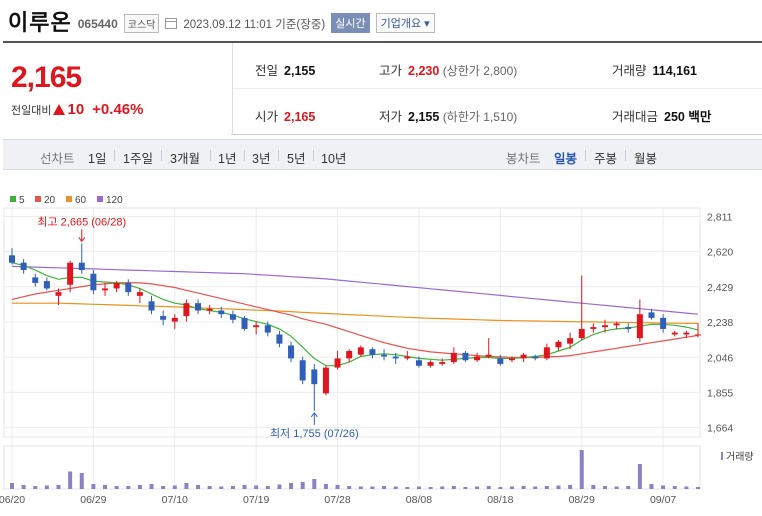 This screenshot has width=762, height=516. I want to click on y-tick-label: 2,238, so click(720, 323).